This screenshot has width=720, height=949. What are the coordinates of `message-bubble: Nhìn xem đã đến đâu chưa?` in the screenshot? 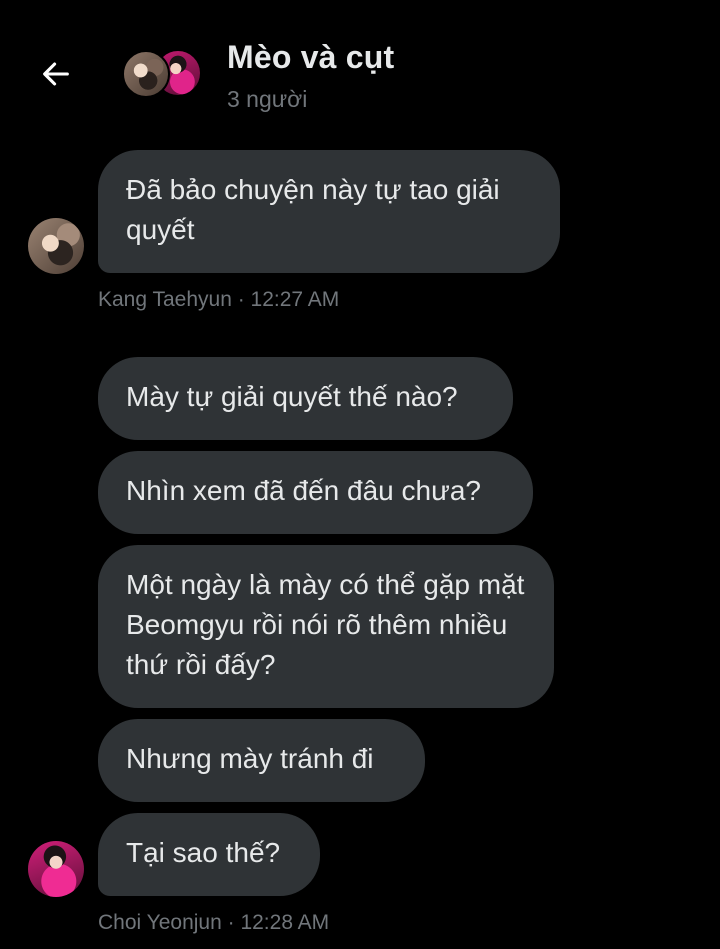 It's located at (315, 492).